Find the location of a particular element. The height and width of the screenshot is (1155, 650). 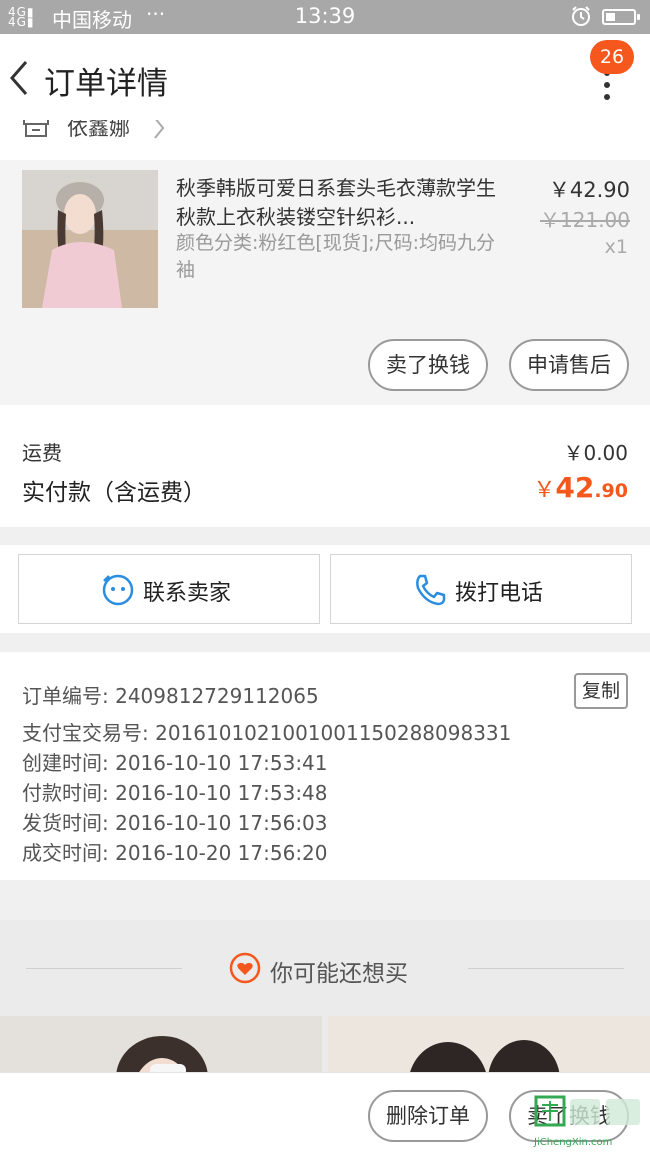

status-time: 13:39 is located at coordinates (325, 16).